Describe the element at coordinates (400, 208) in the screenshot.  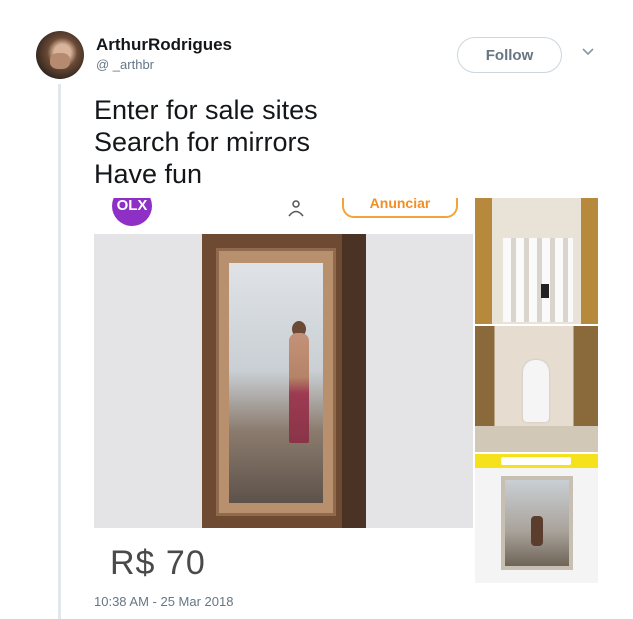
I see `anunciar-button: Anunciar` at that location.